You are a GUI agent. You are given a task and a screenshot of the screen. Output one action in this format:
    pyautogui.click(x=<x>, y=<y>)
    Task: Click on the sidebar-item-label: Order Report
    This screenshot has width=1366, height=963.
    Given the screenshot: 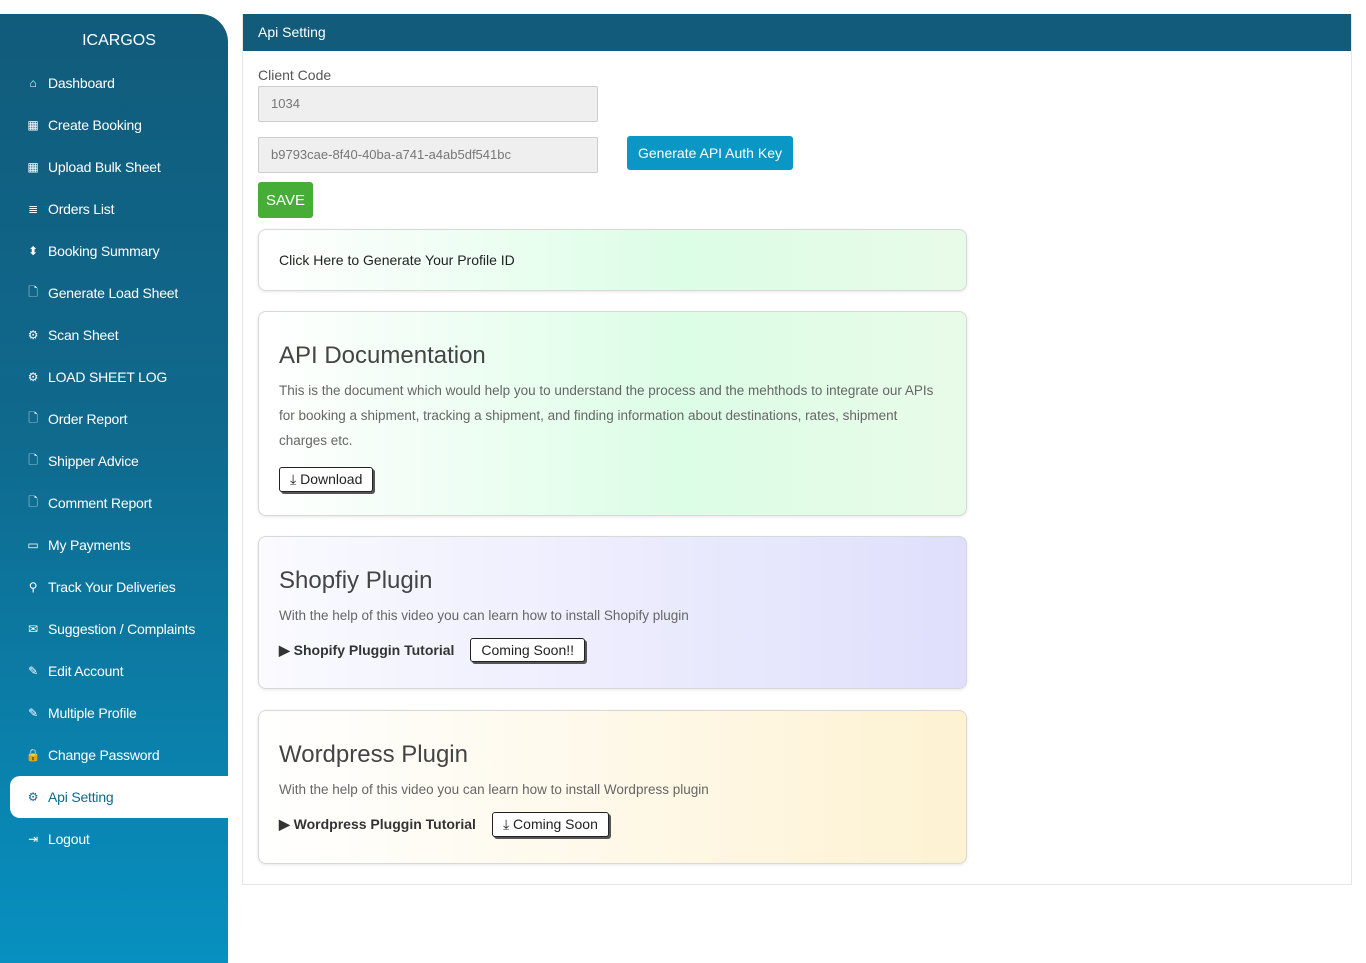 What is the action you would take?
    pyautogui.click(x=88, y=419)
    